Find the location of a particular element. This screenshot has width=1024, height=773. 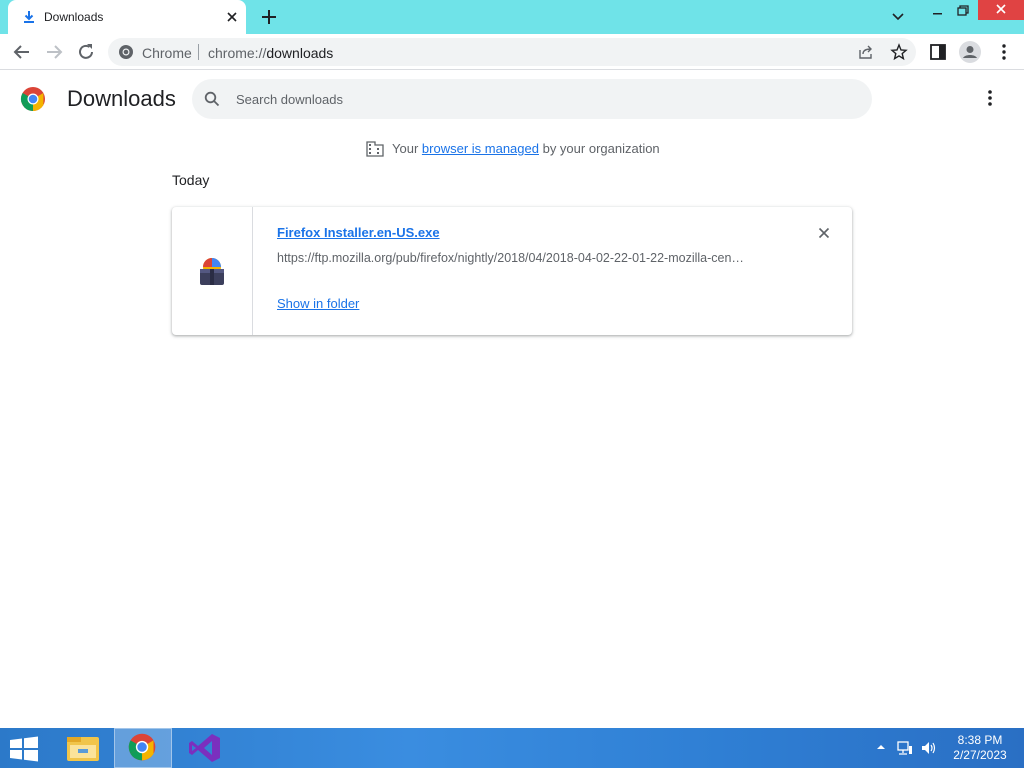

url-text: chrome://downloads is located at coordinates (271, 53).